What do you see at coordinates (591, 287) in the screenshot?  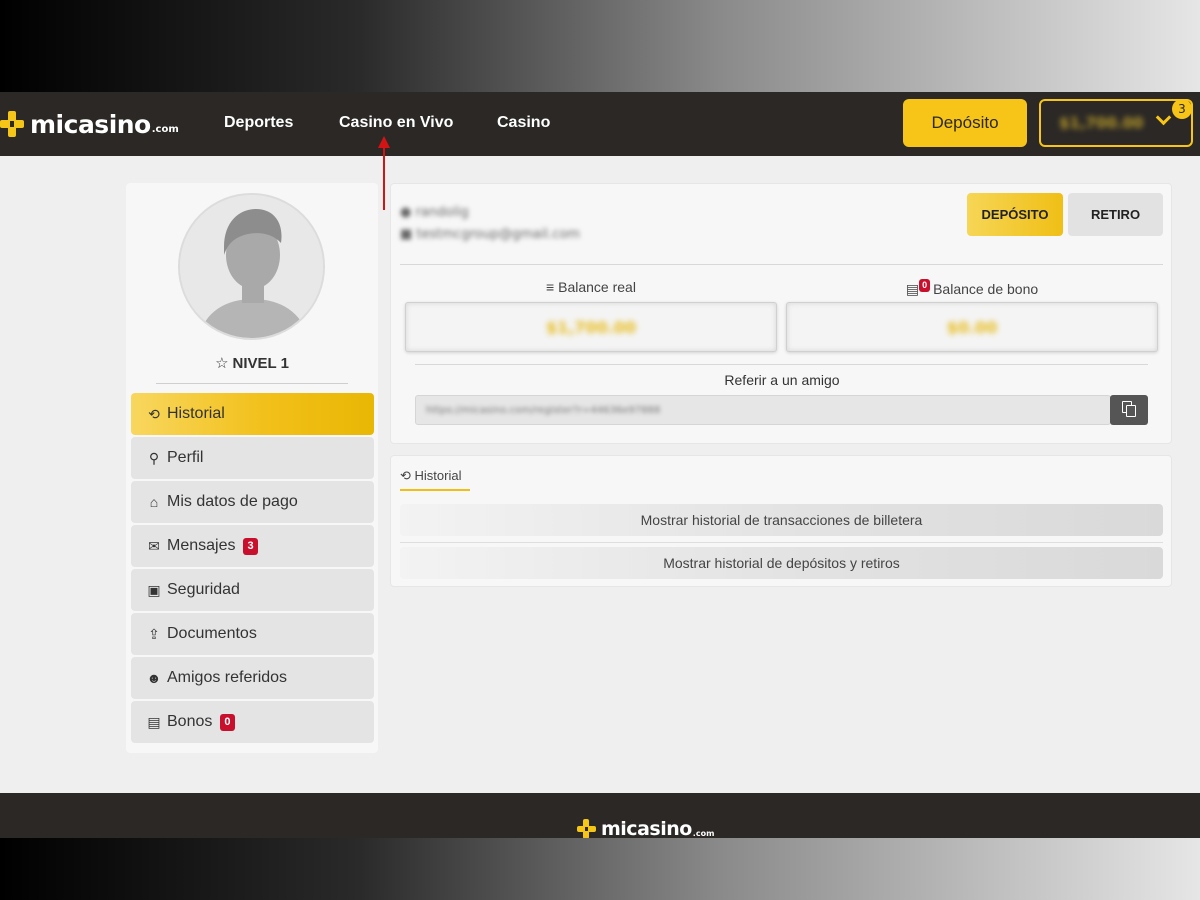 I see `real-balance-label: ≡ Balance real` at bounding box center [591, 287].